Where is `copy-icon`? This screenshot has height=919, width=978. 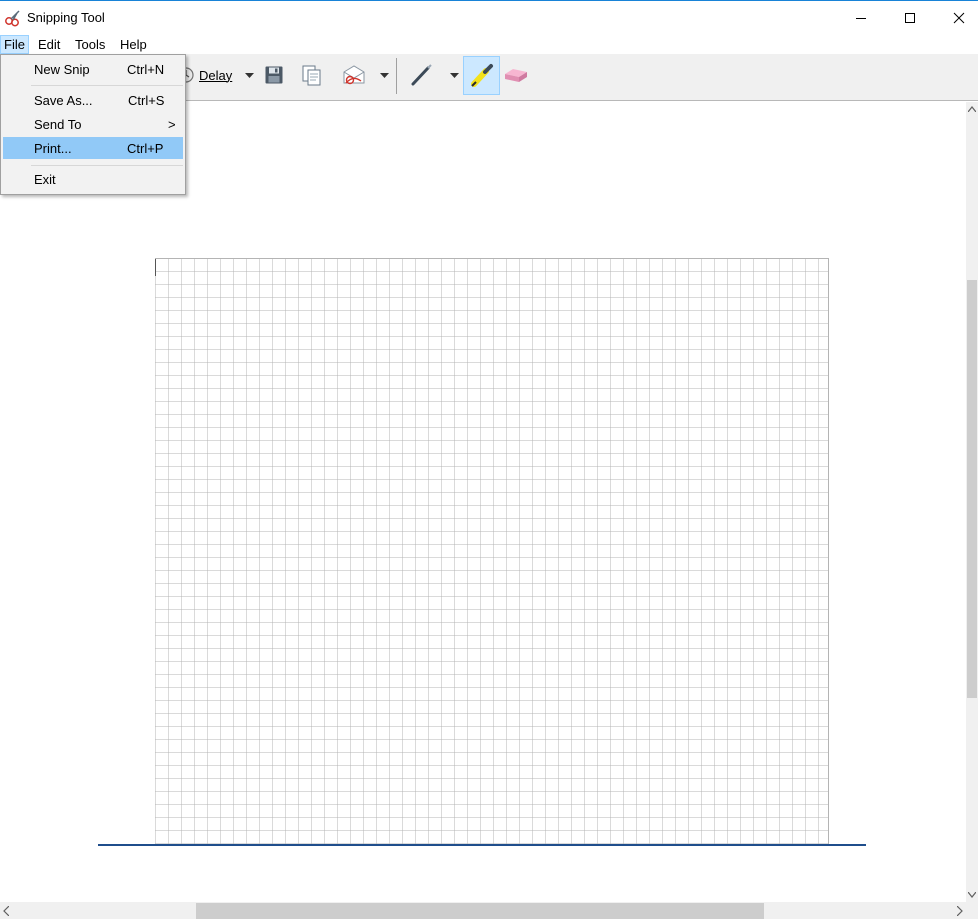 copy-icon is located at coordinates (312, 75).